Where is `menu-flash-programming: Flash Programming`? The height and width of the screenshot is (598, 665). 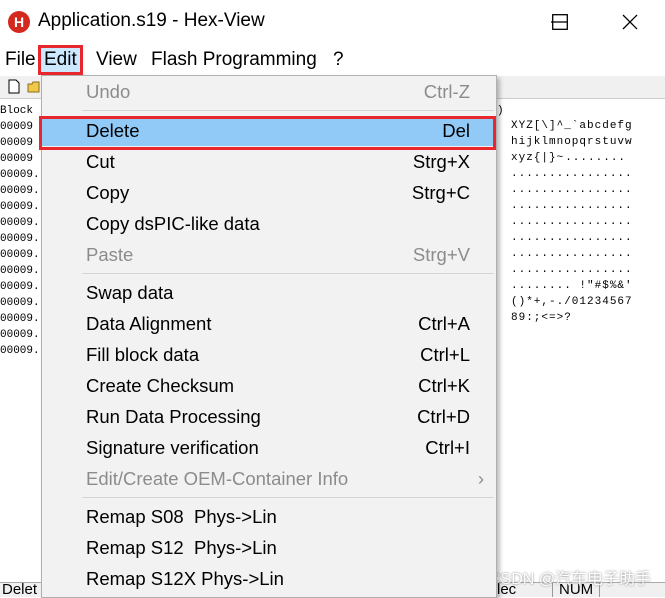 menu-flash-programming: Flash Programming is located at coordinates (234, 60).